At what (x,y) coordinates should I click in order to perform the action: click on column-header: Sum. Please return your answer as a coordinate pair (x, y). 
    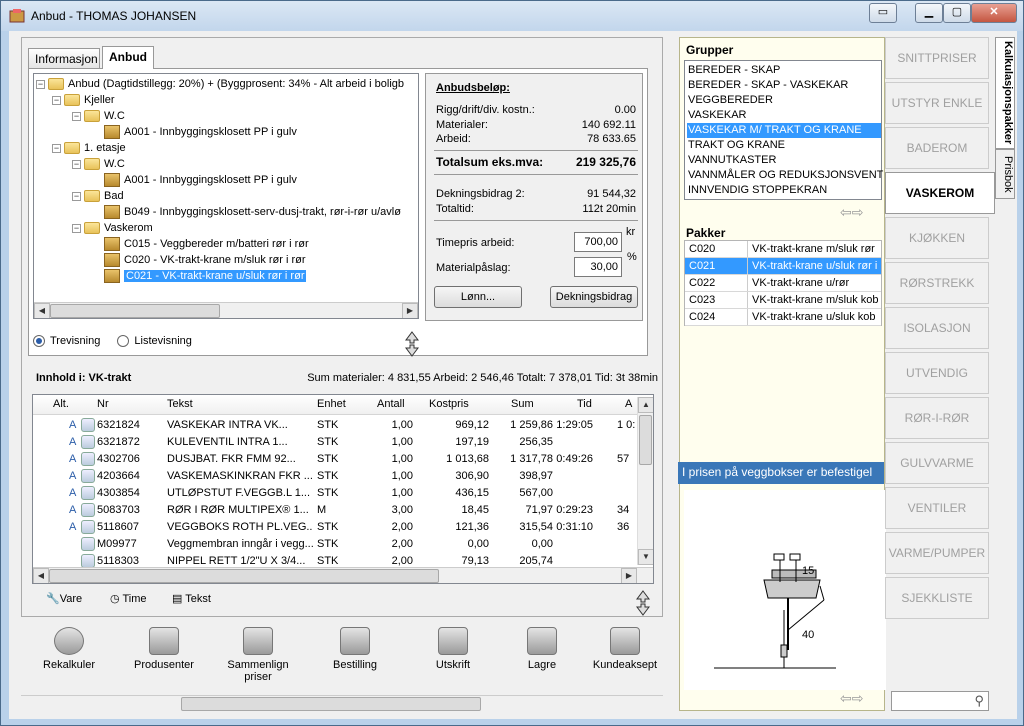
    Looking at the image, I should click on (522, 404).